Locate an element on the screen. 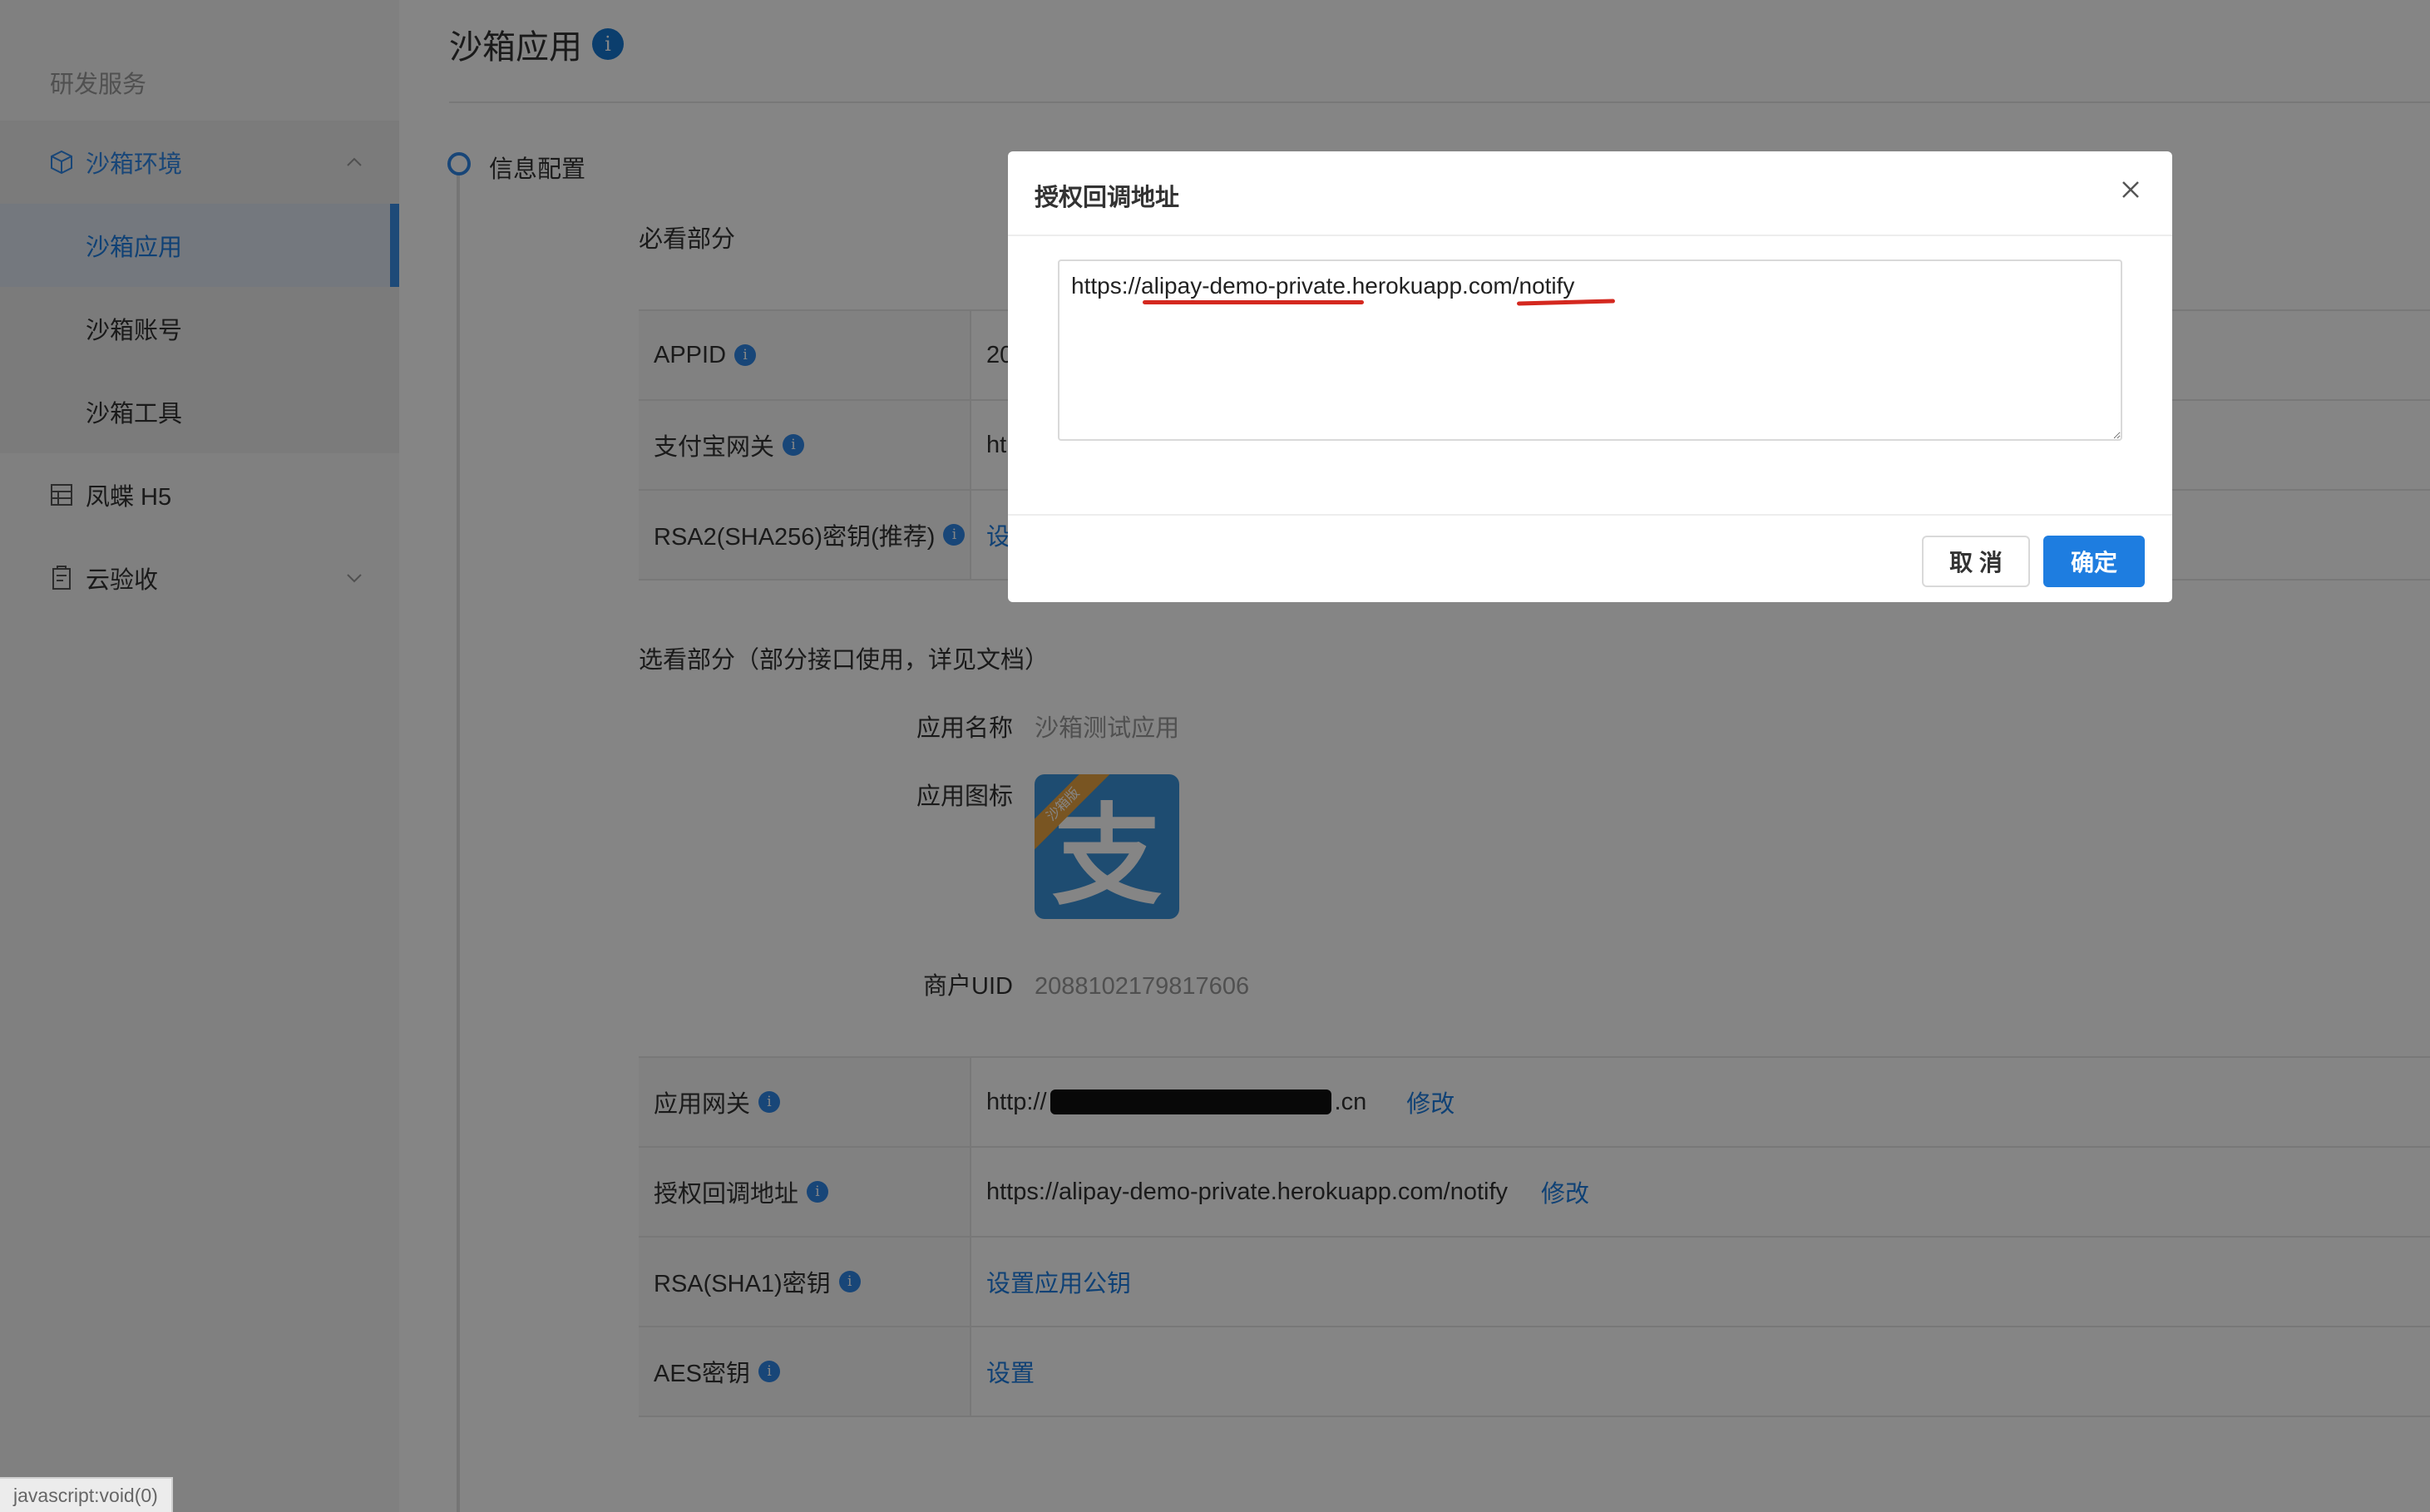 The width and height of the screenshot is (2430, 1512). modal-title: 授权回调地址 is located at coordinates (1107, 198).